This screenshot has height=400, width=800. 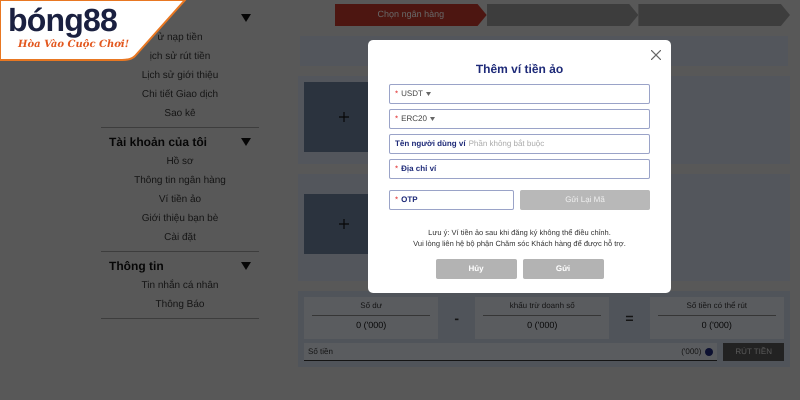 I want to click on field-label: Tên người dùng ví, so click(x=430, y=144).